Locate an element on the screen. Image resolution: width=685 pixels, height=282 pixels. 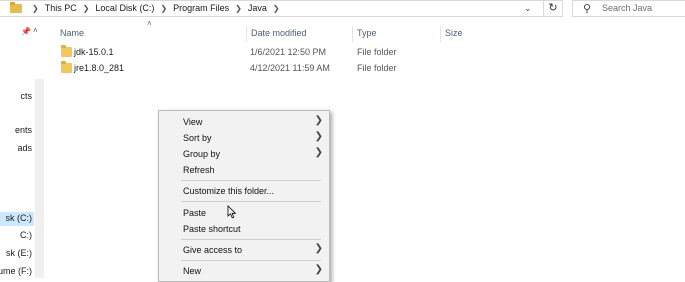
menu-item-refresh: Refresh is located at coordinates (244, 170).